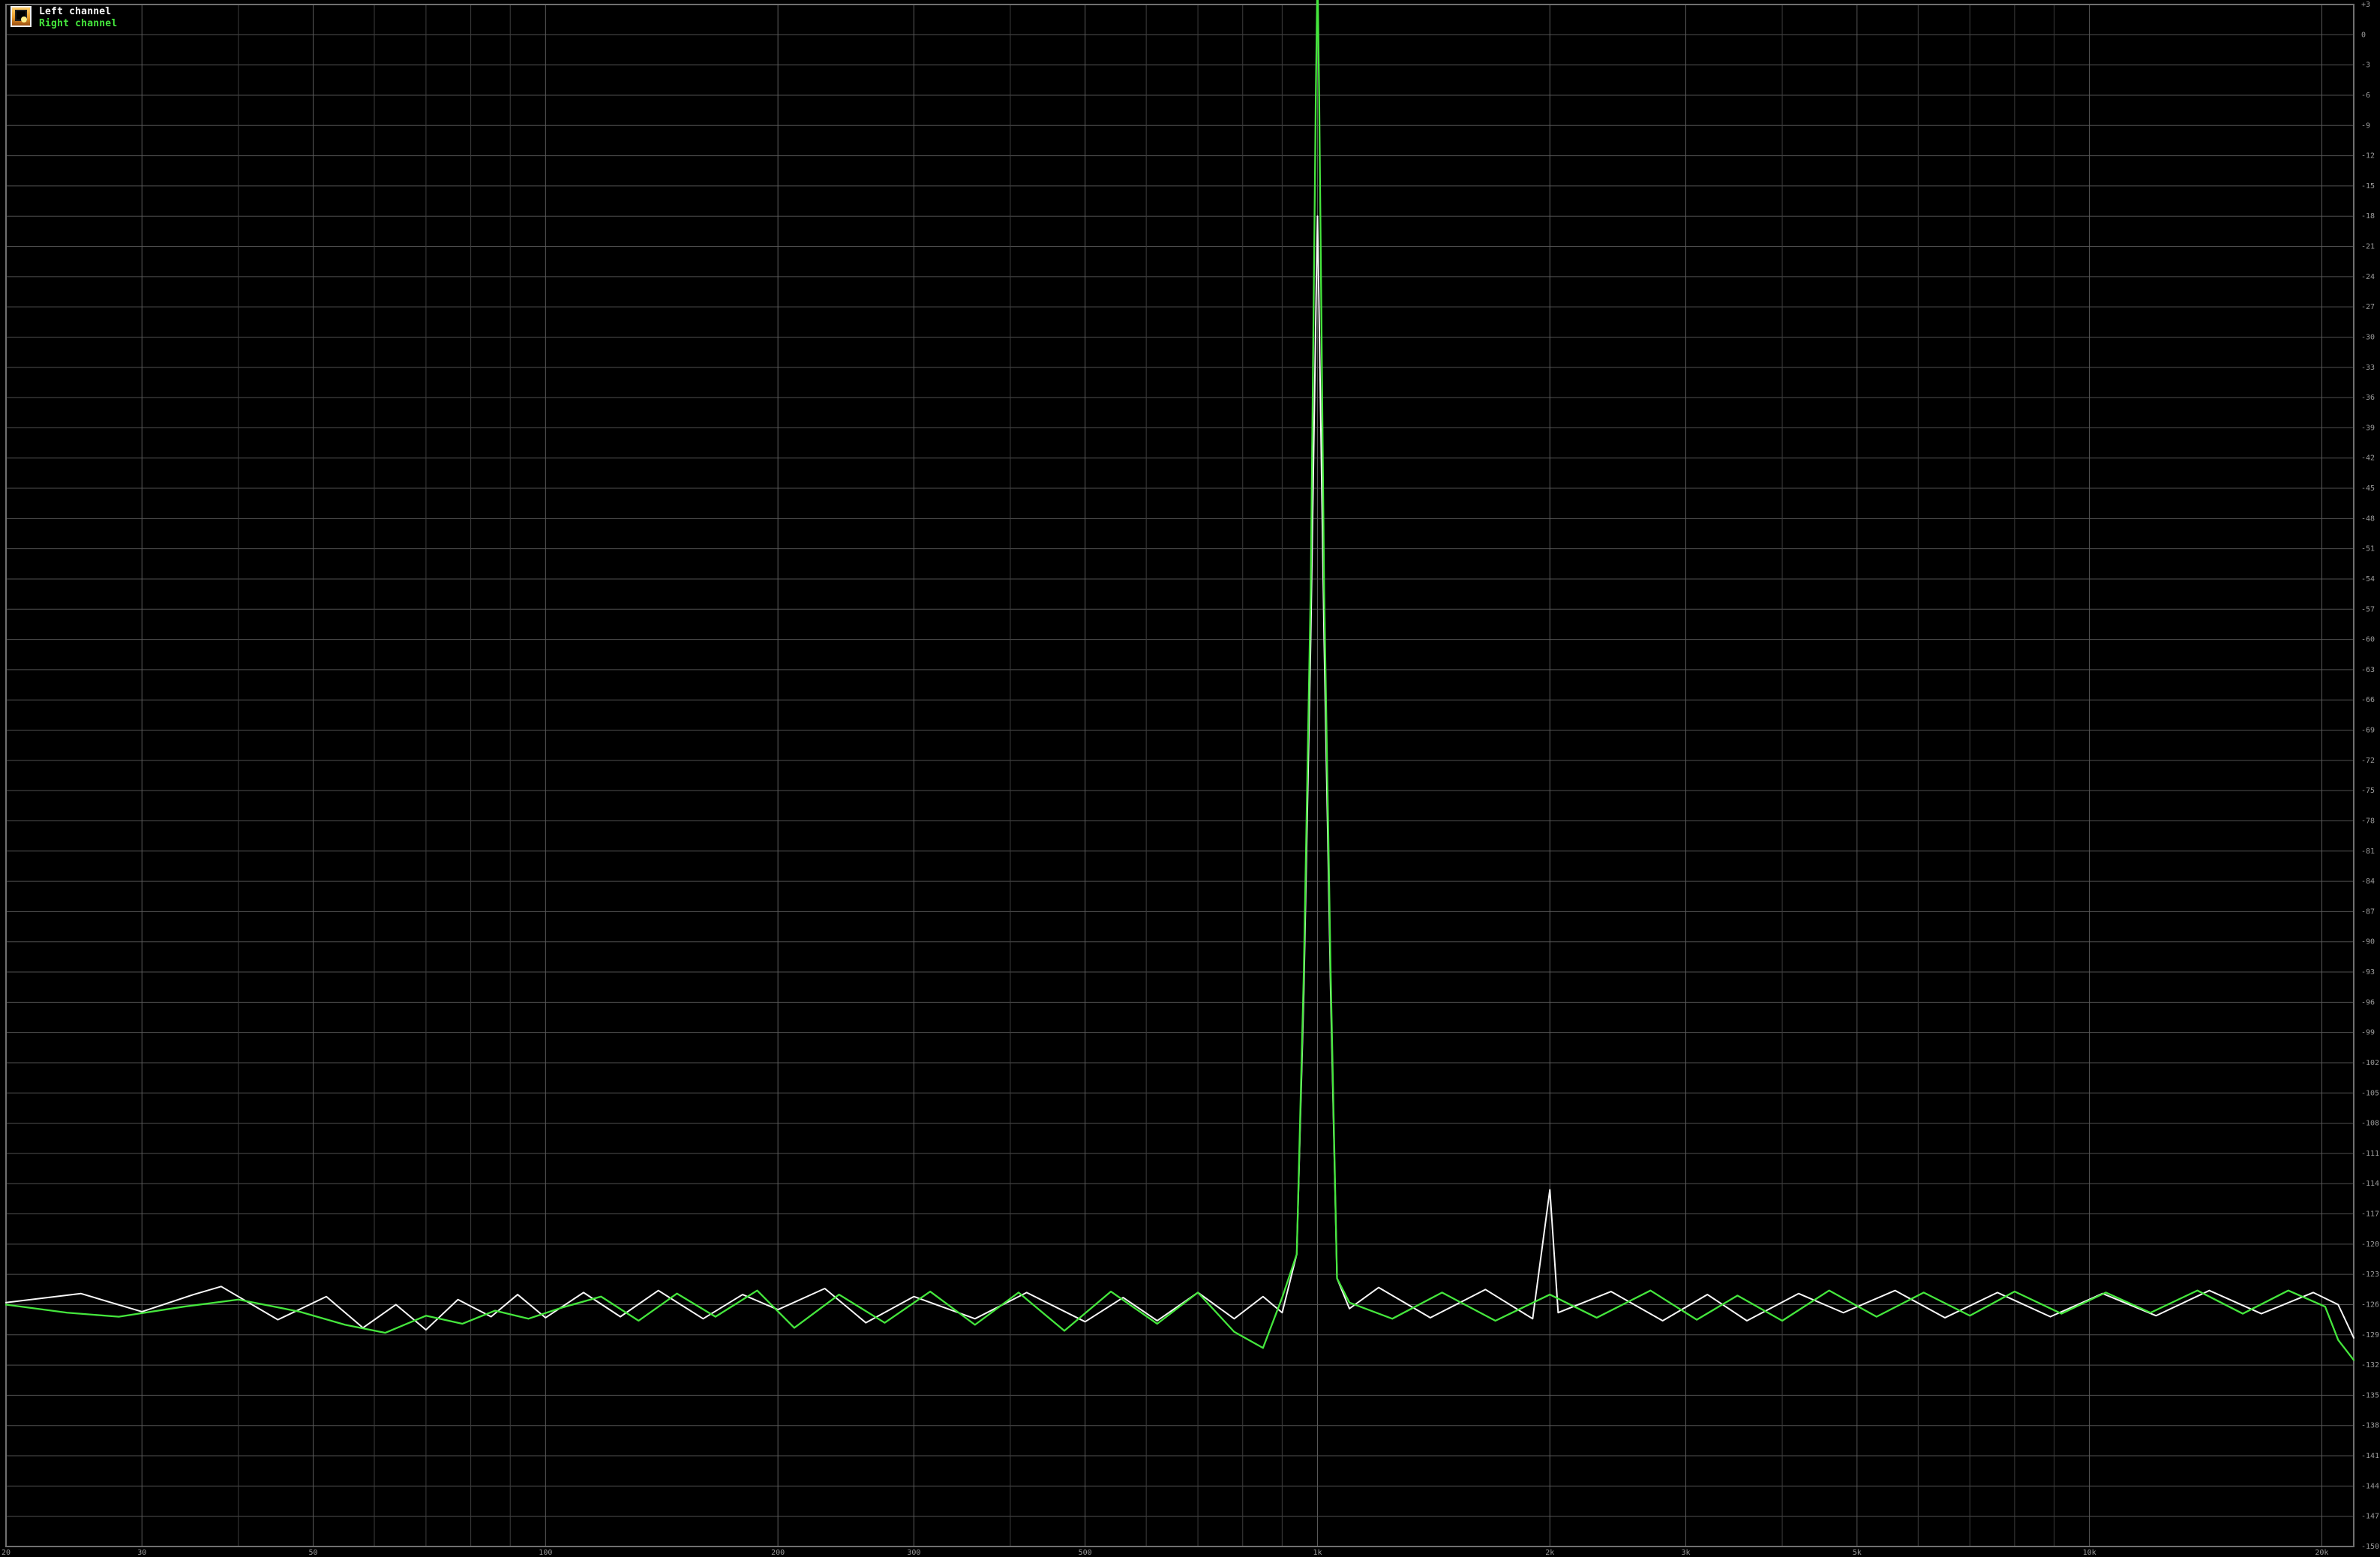 This screenshot has height=1557, width=2380. I want to click on legend-left-channel: Left channel, so click(75, 11).